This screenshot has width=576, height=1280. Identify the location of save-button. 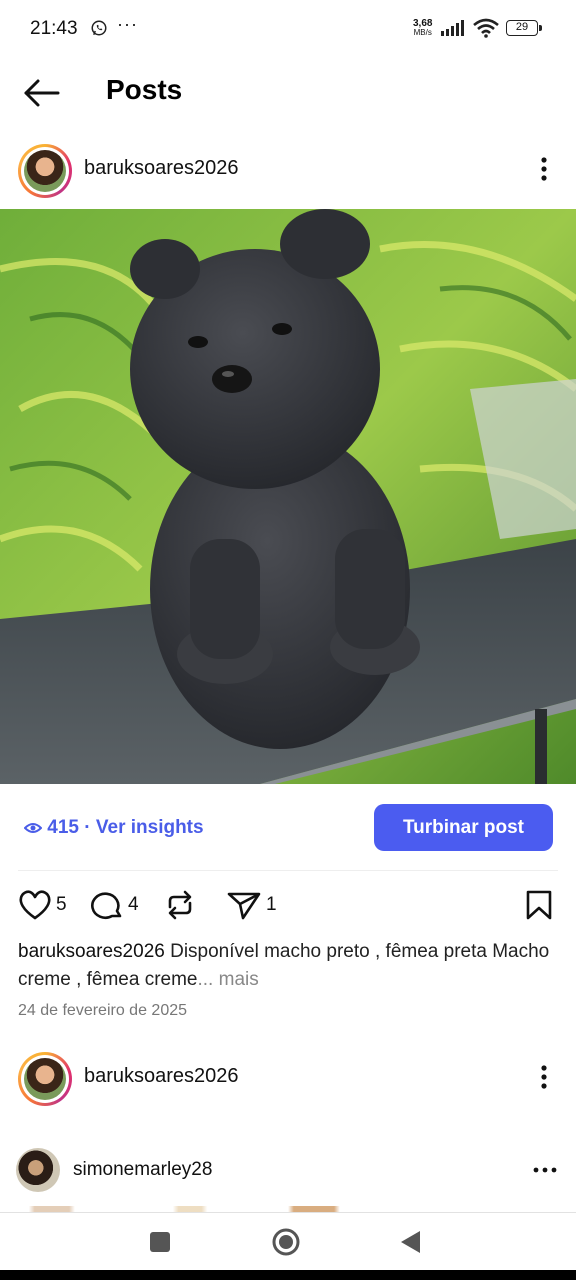
(539, 905).